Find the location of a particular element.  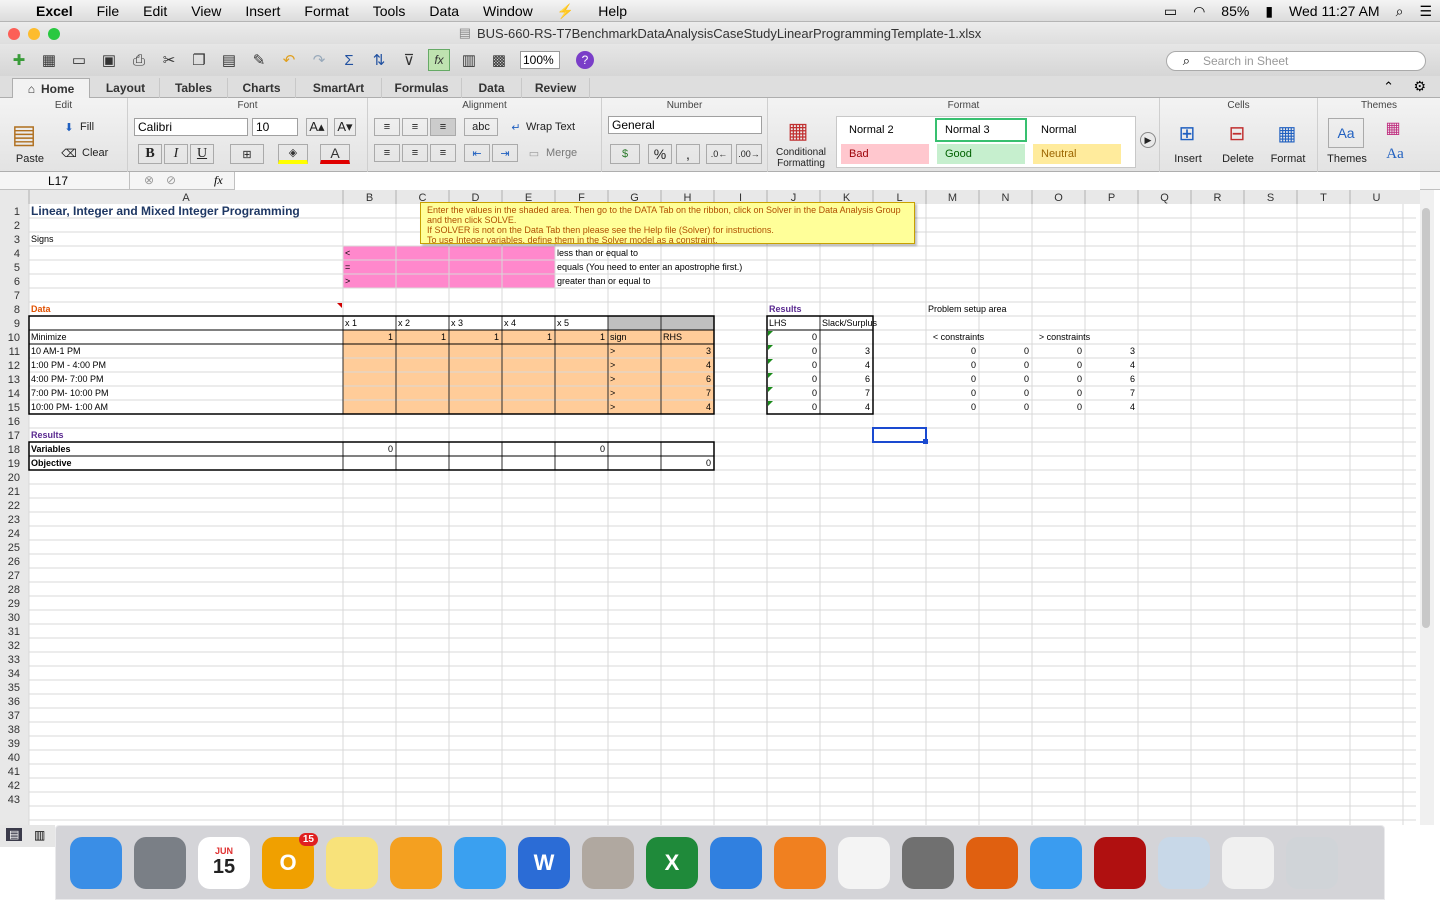

row-header-33: 33 is located at coordinates (14, 660).